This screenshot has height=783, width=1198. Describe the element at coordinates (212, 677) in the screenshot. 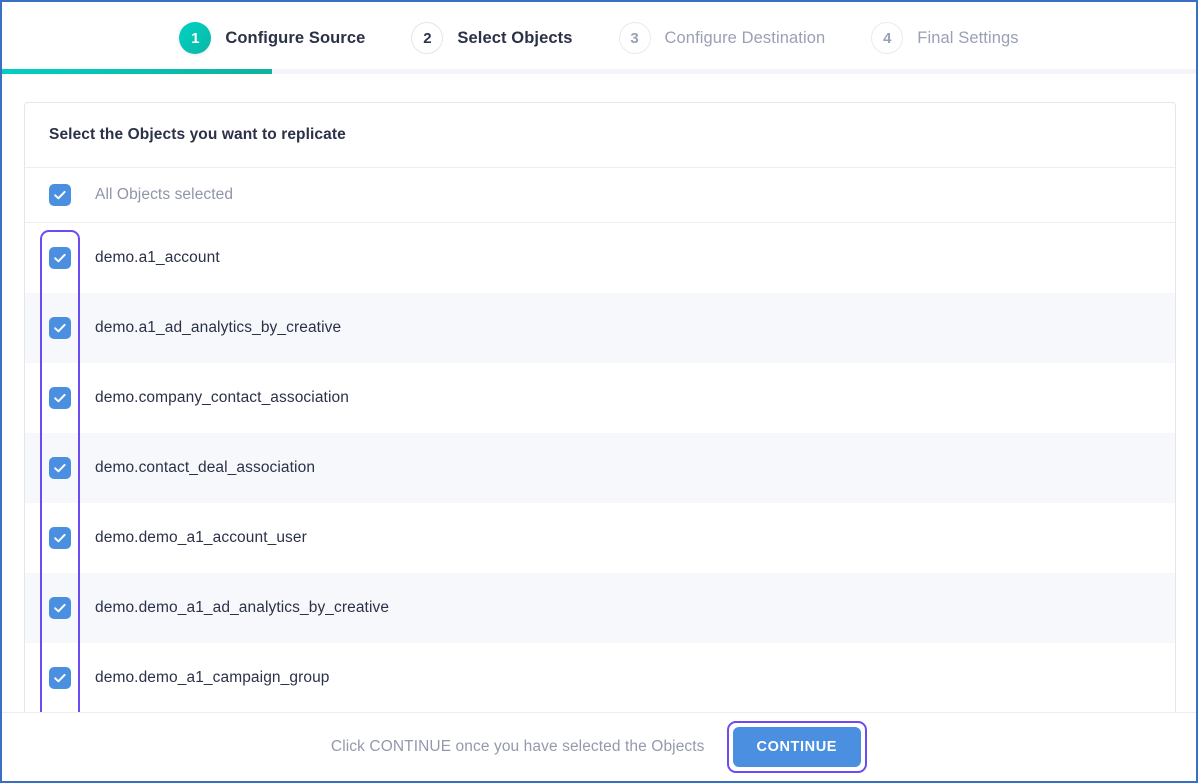

I see `object-label: demo.demo_a1_campaign_group` at that location.